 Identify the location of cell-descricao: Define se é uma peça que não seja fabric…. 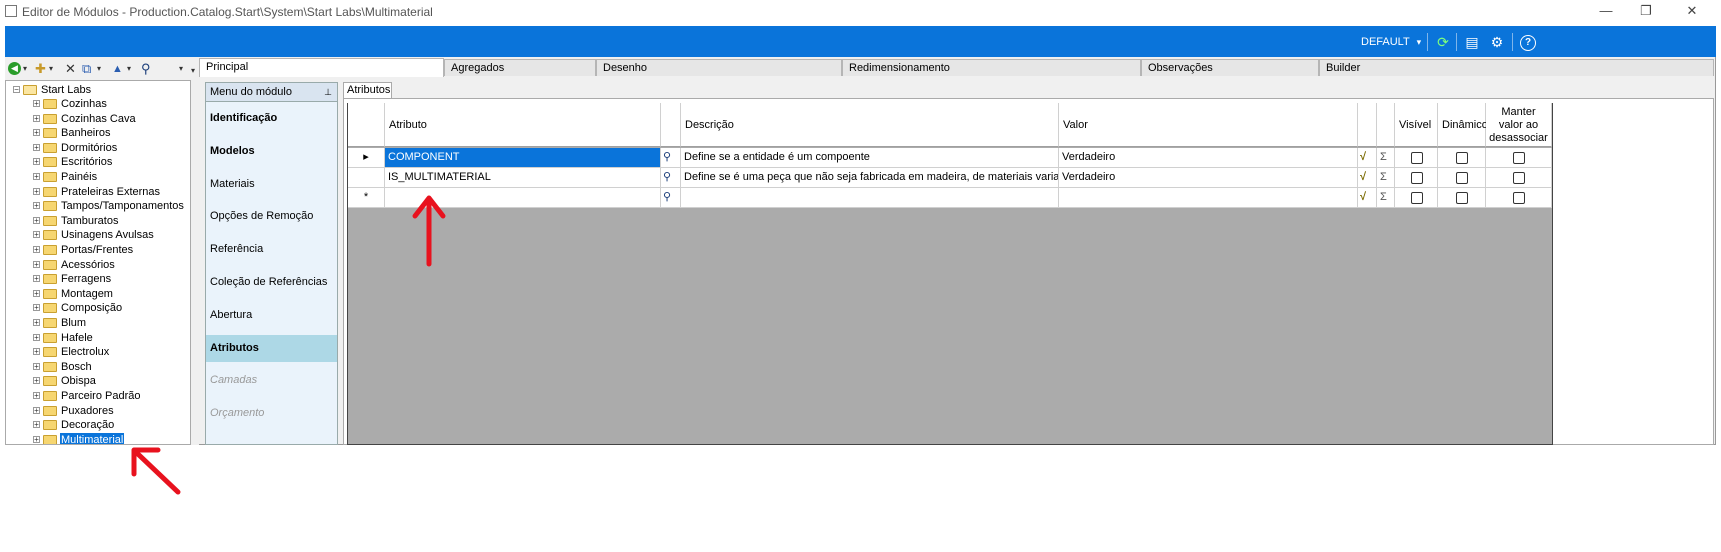
(870, 178).